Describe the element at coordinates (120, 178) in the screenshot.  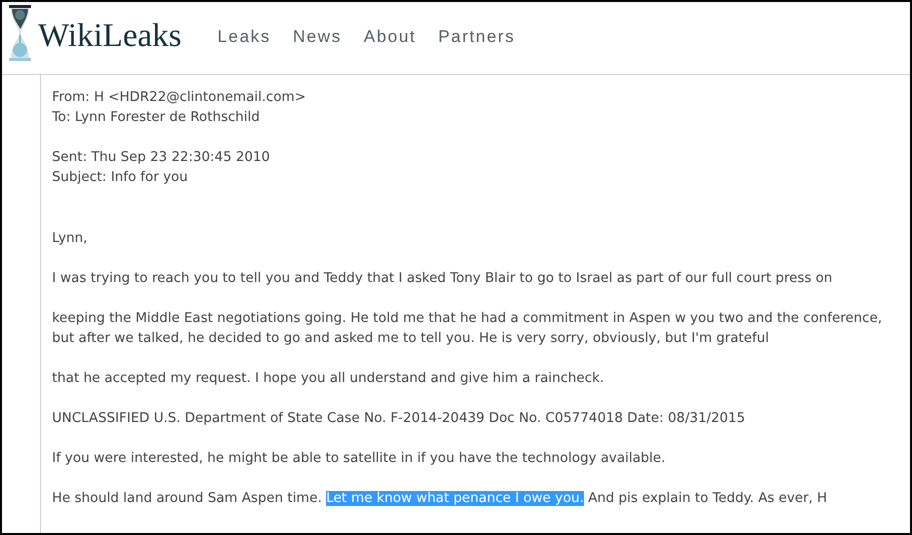
I see `email-header-line: Subject: Info for you` at that location.